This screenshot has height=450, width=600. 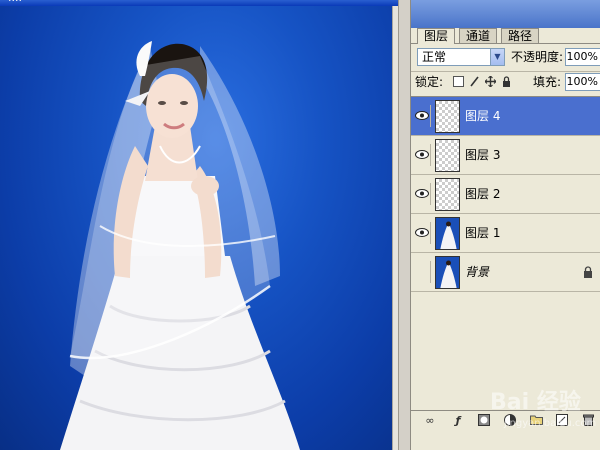 What do you see at coordinates (429, 82) in the screenshot?
I see `lock-label: 锁定:` at bounding box center [429, 82].